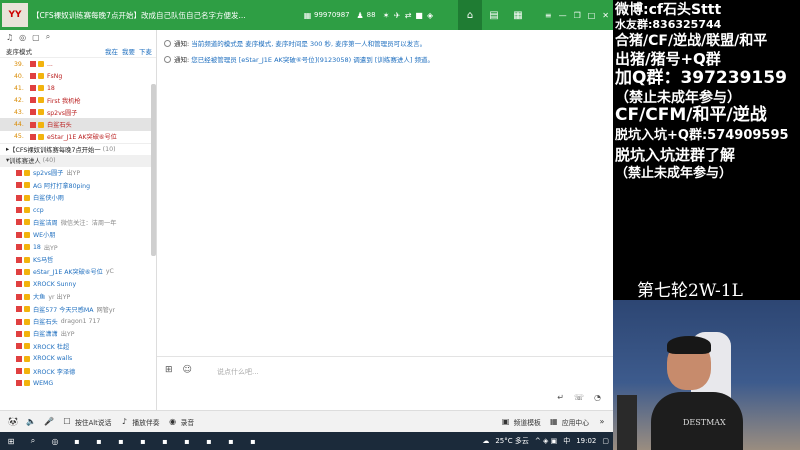 The height and width of the screenshot is (450, 800). What do you see at coordinates (139, 422) in the screenshot?
I see `accompany-button: ♪ 播放伴奏` at bounding box center [139, 422].